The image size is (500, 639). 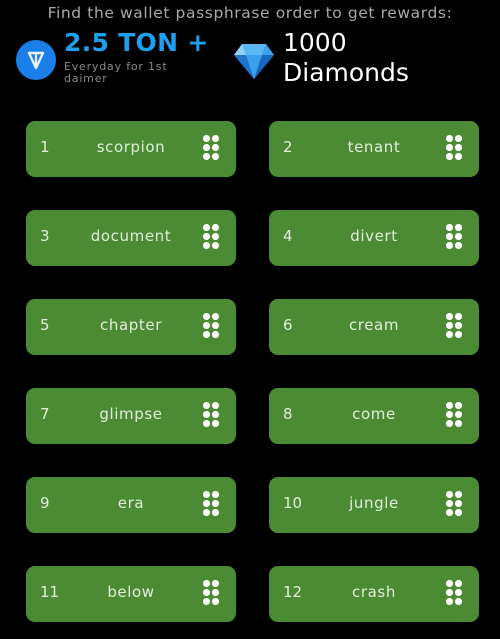 I want to click on passphrase-word-card: 3 document, so click(x=131, y=238).